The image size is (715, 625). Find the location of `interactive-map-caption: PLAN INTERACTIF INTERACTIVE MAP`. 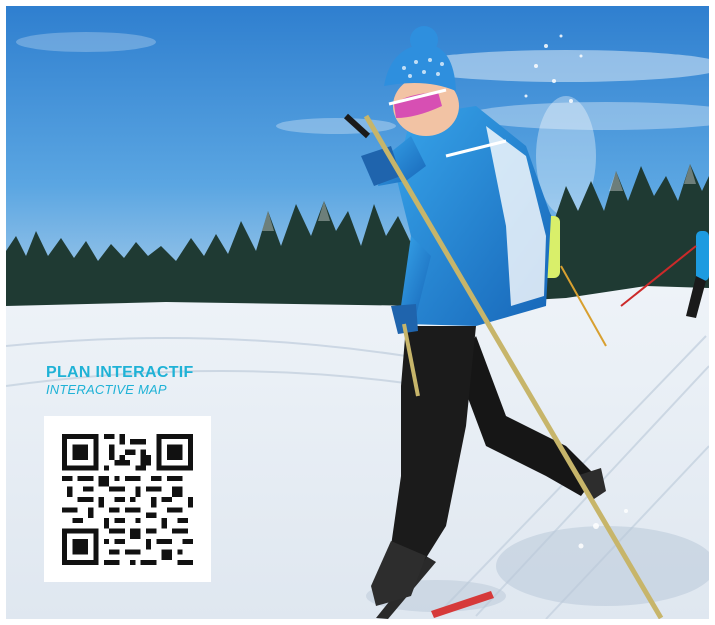

interactive-map-caption: PLAN INTERACTIF INTERACTIVE MAP is located at coordinates (120, 381).